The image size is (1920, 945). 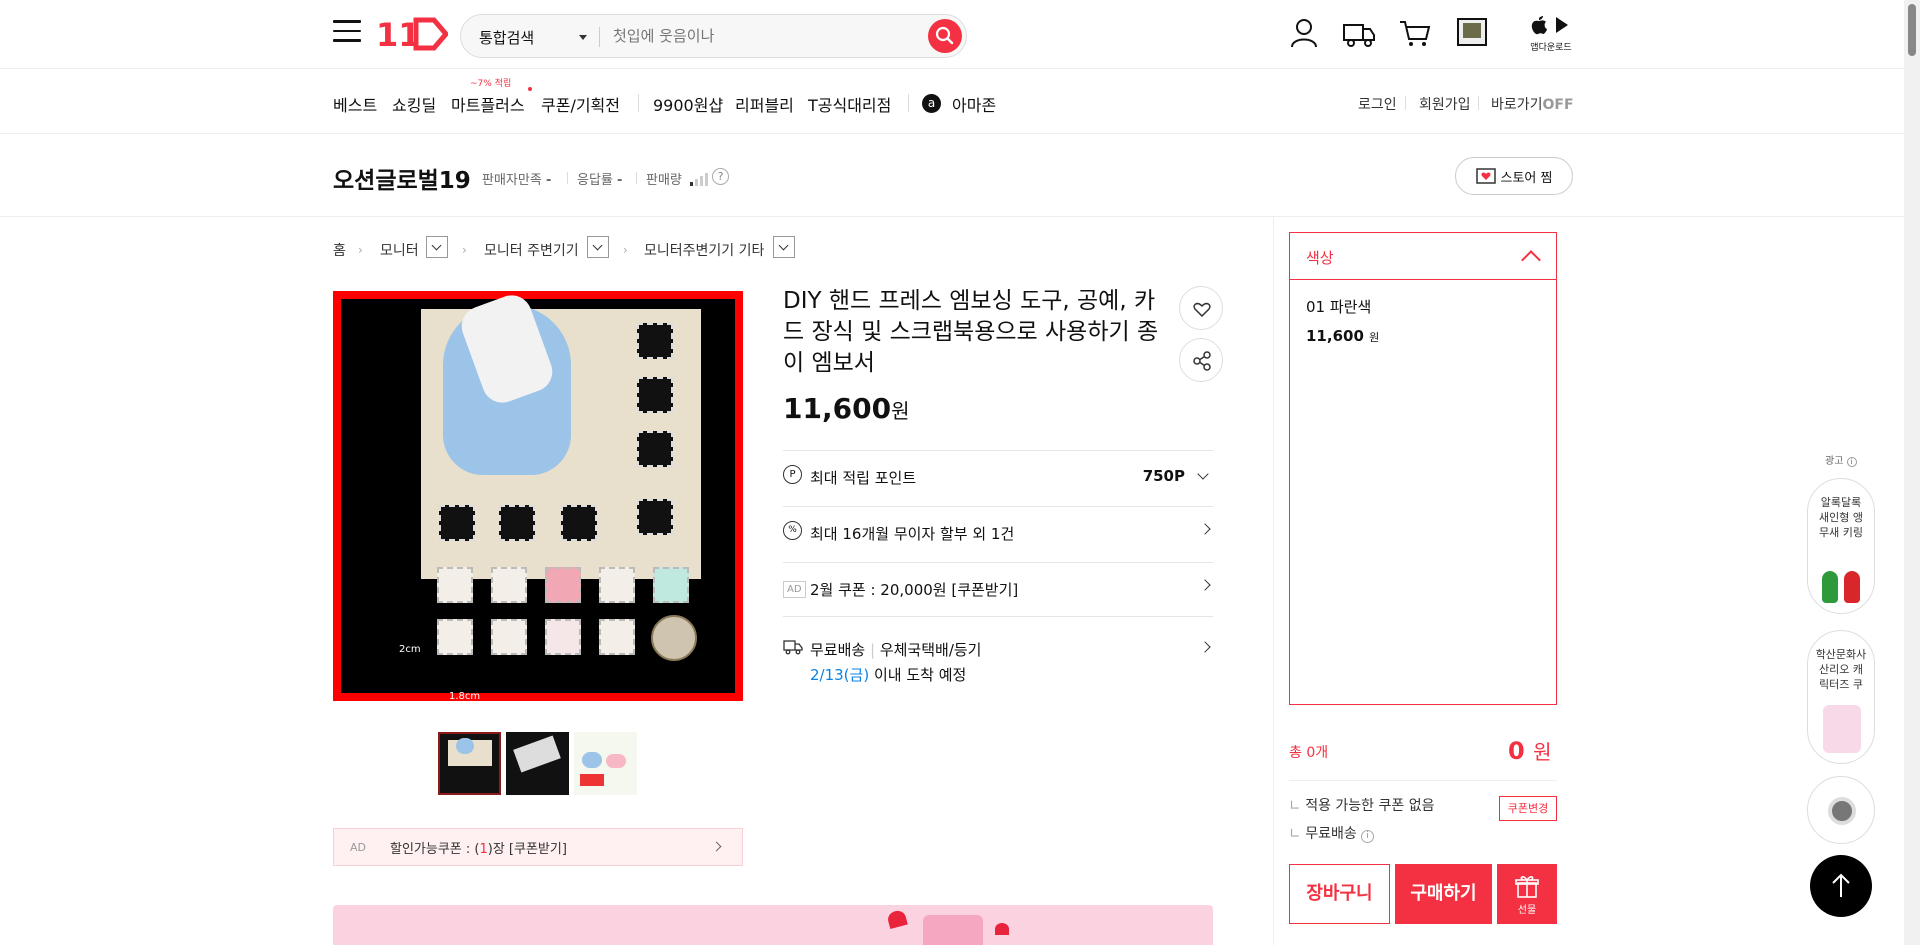 What do you see at coordinates (1841, 459) in the screenshot?
I see `ad-label: 광고 i` at bounding box center [1841, 459].